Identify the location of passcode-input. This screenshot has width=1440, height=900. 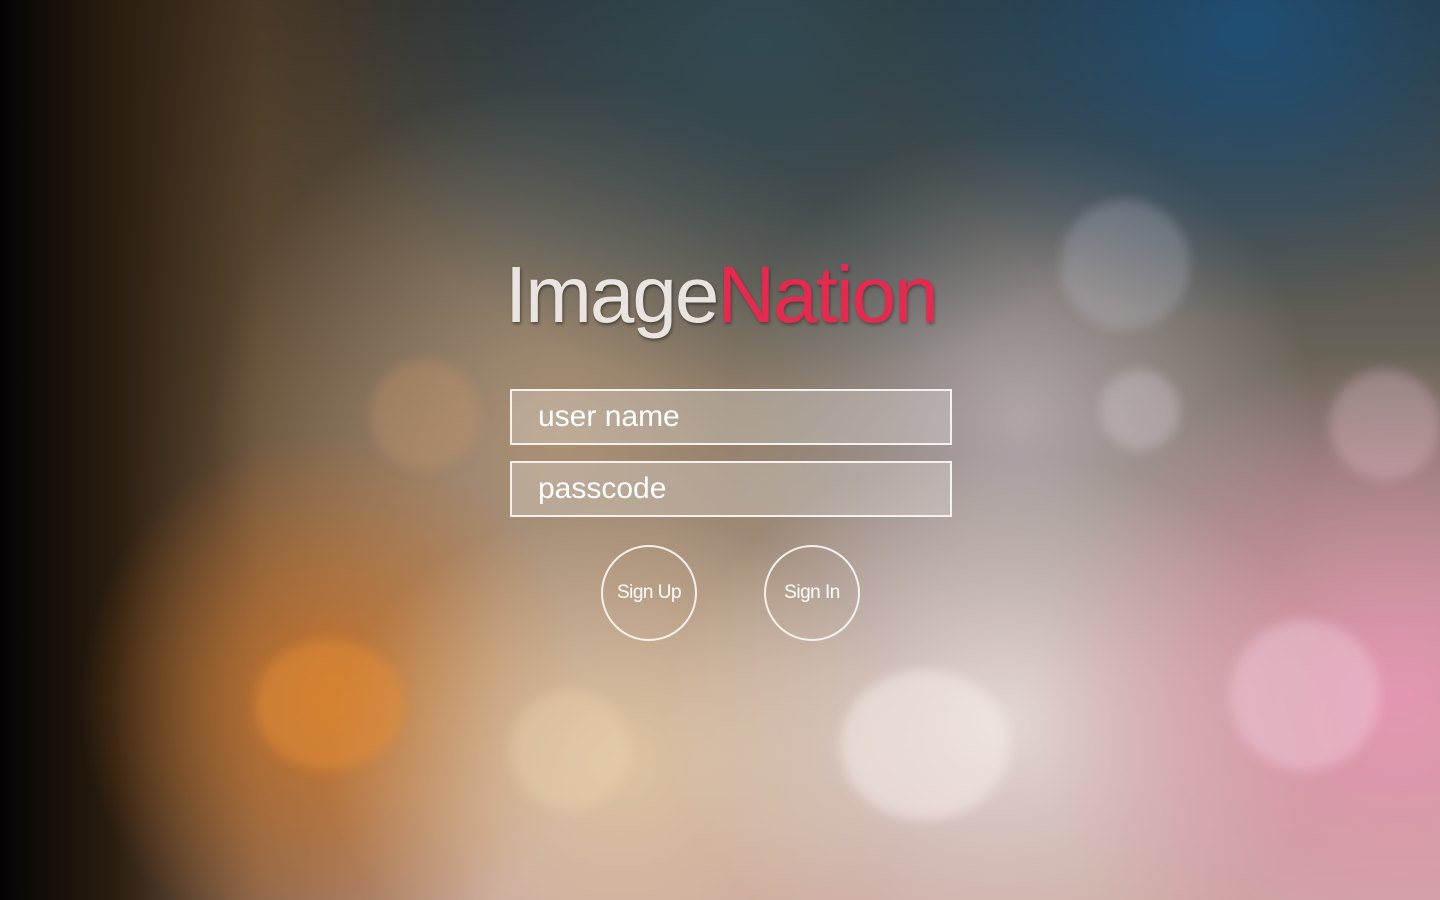
(731, 489).